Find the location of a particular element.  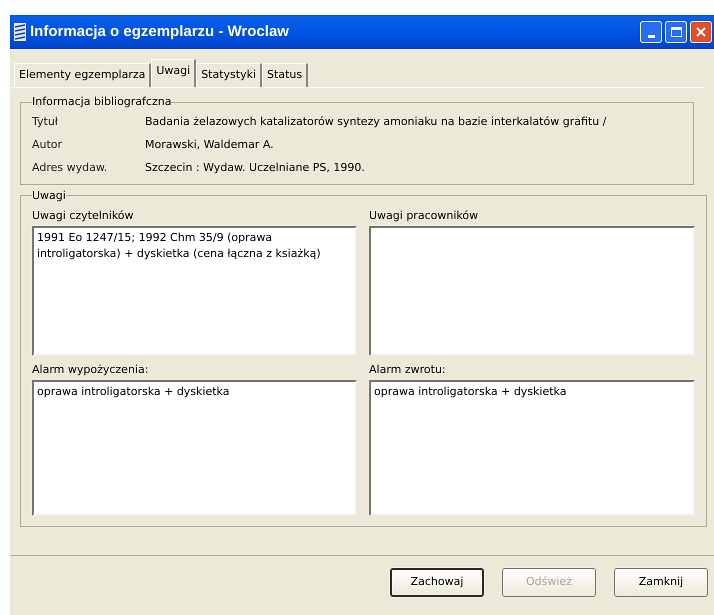

close-icon is located at coordinates (701, 32).